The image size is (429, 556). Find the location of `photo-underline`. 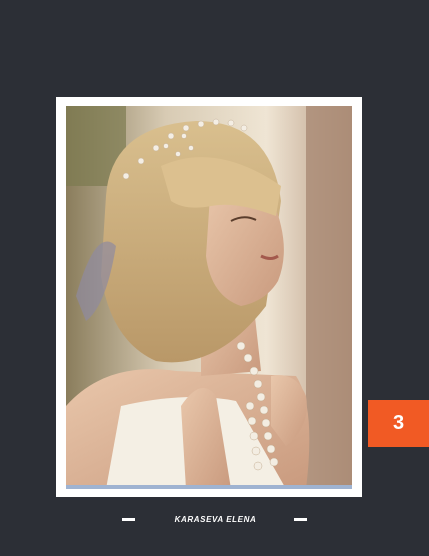

photo-underline is located at coordinates (209, 487).